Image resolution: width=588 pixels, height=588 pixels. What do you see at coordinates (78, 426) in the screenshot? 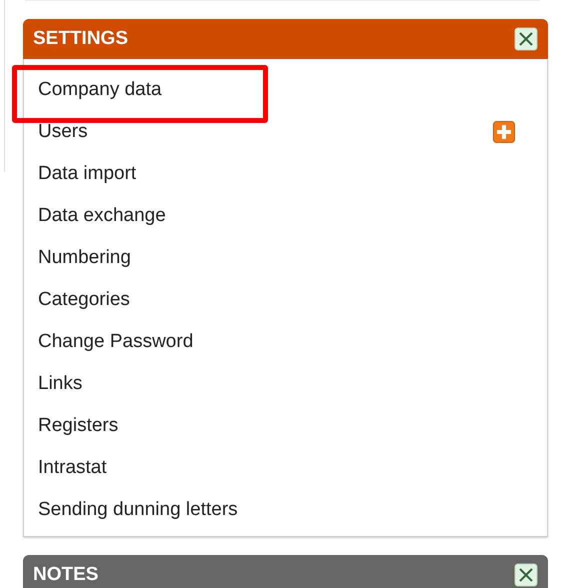
I see `menu-link: Registers` at bounding box center [78, 426].